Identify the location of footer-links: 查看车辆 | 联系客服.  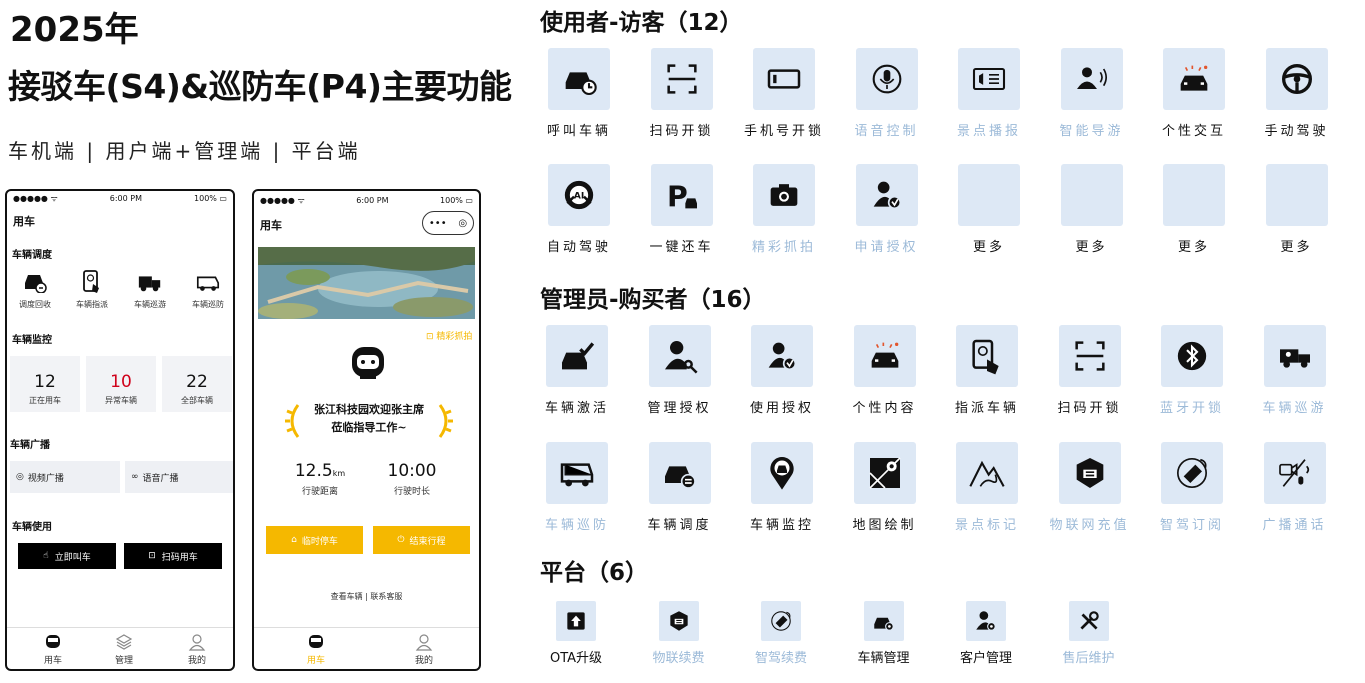
(366, 596).